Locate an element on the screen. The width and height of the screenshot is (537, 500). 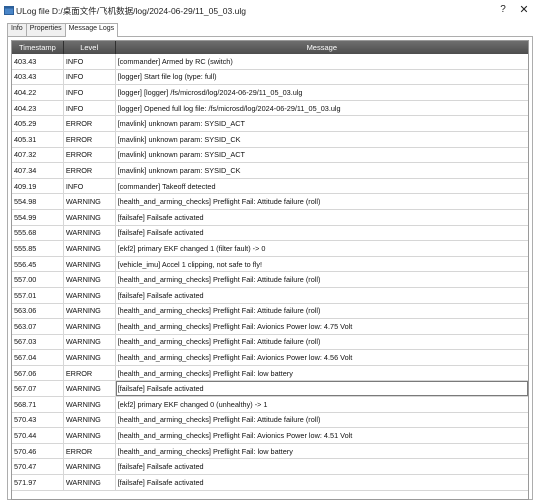
table-header: Timestamp Level Message is located at coordinates (270, 47).